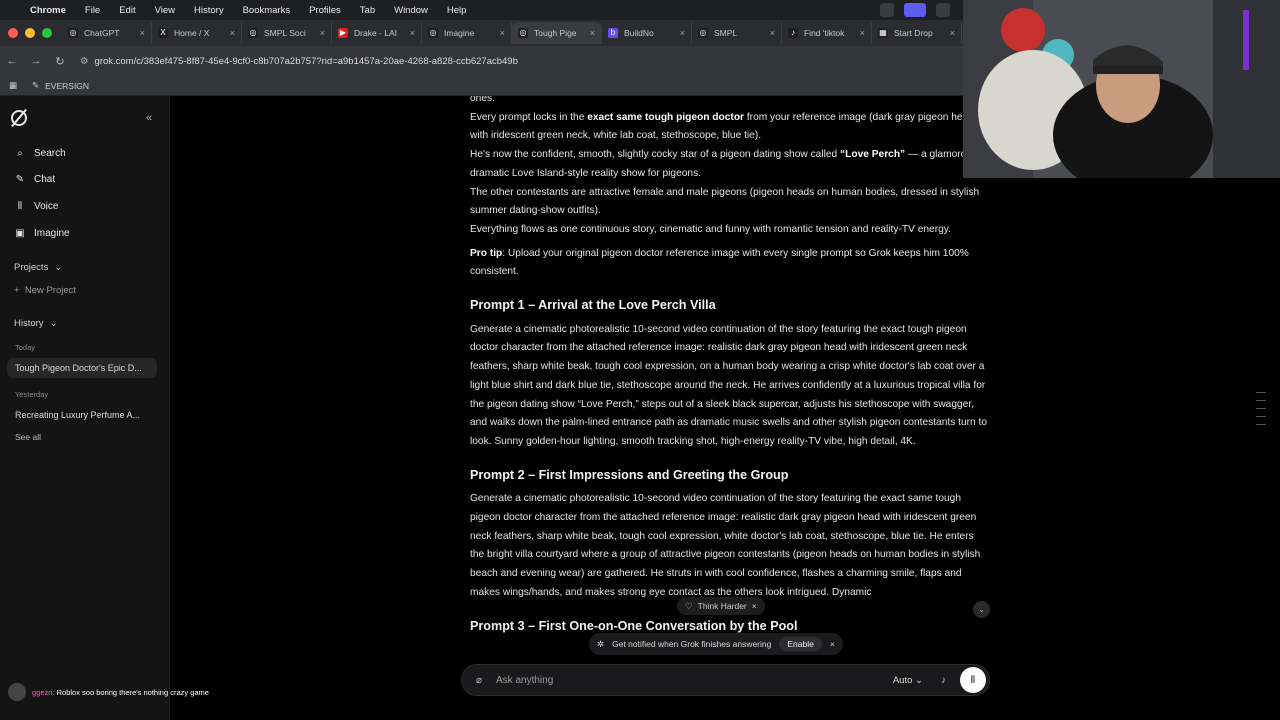 The height and width of the screenshot is (720, 1280). Describe the element at coordinates (43, 692) in the screenshot. I see `chat-username: ggezri:` at that location.